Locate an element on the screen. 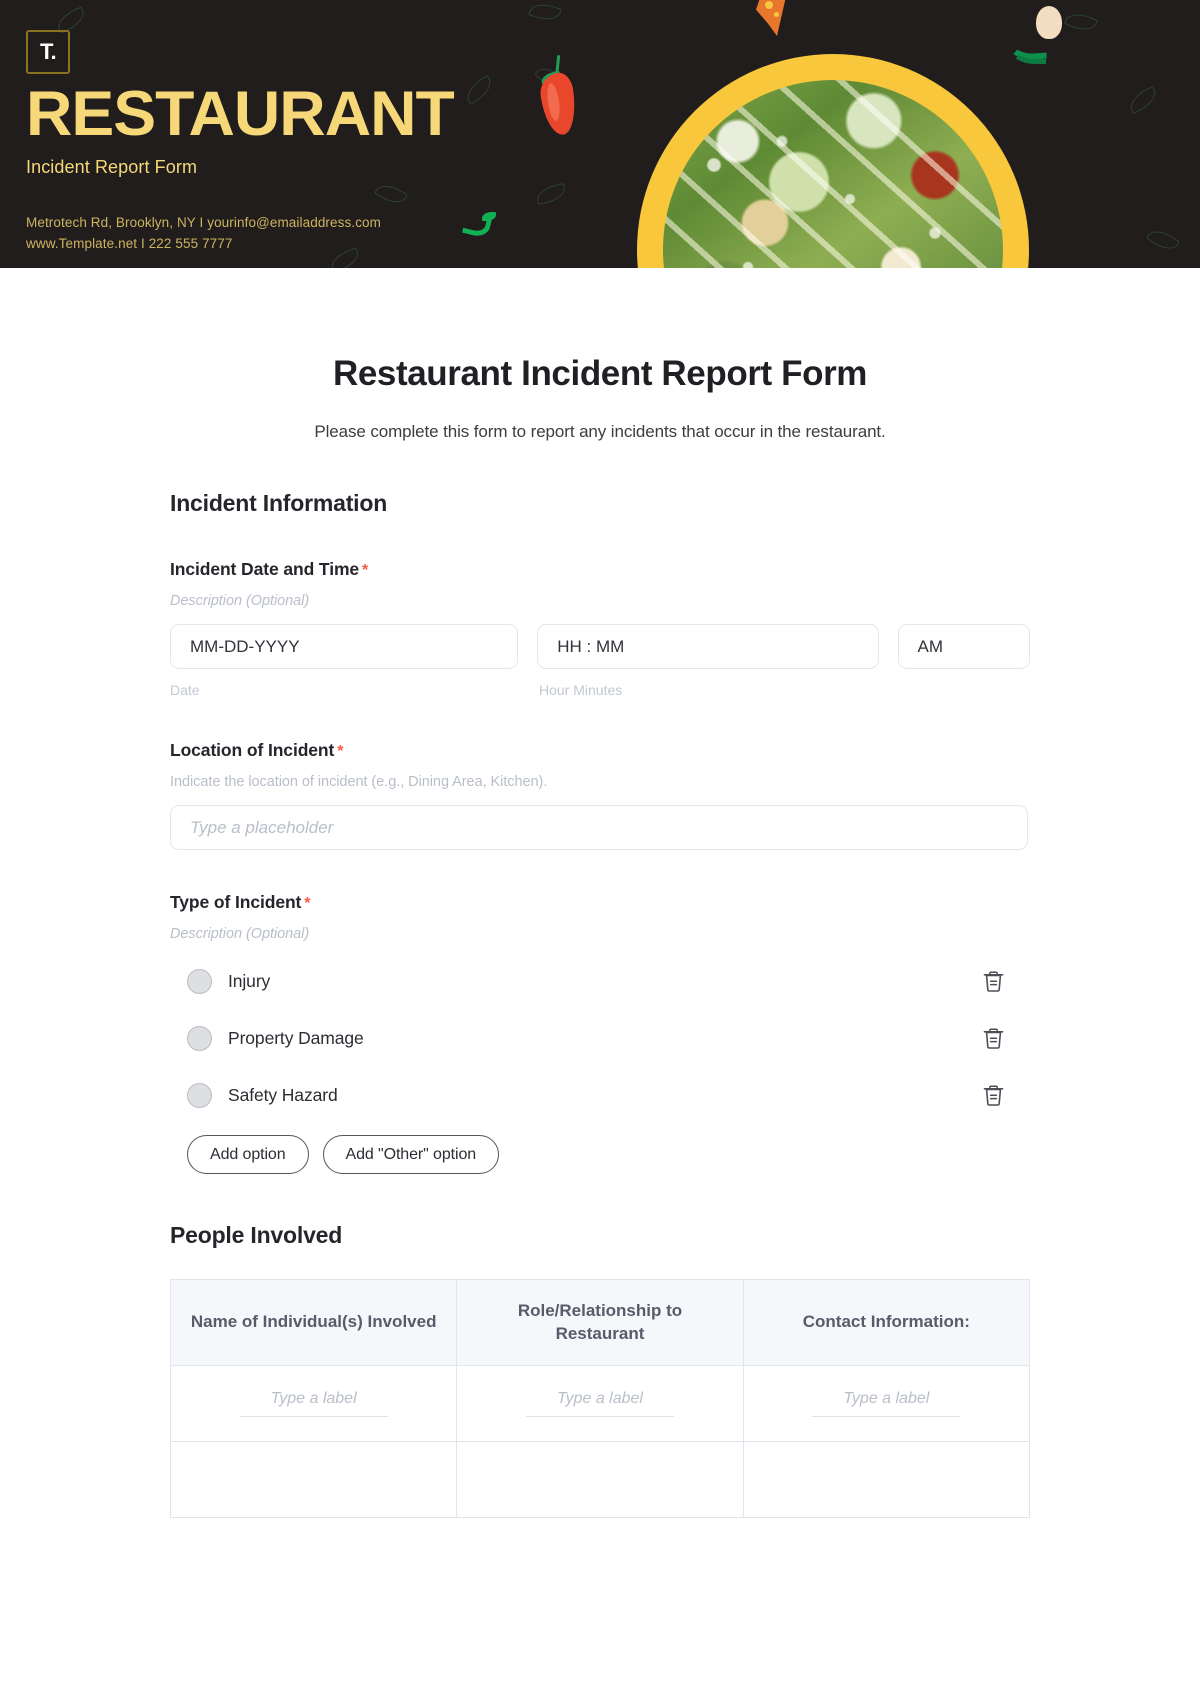  field-label-location-of-incident: Location of Incident * is located at coordinates (600, 750).